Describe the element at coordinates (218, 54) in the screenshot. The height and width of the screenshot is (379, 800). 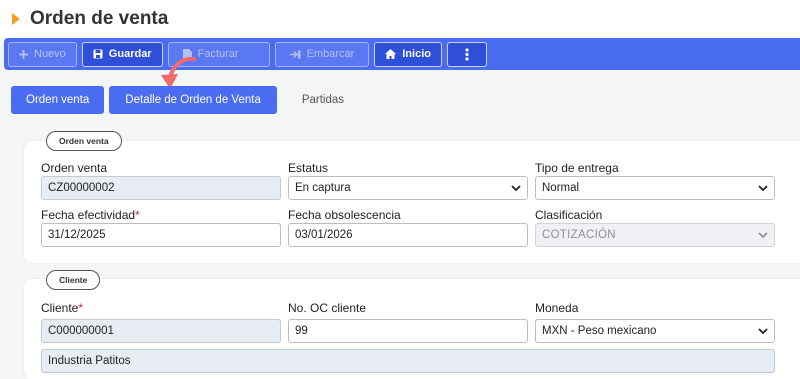
I see `facturar-label: Facturar` at that location.